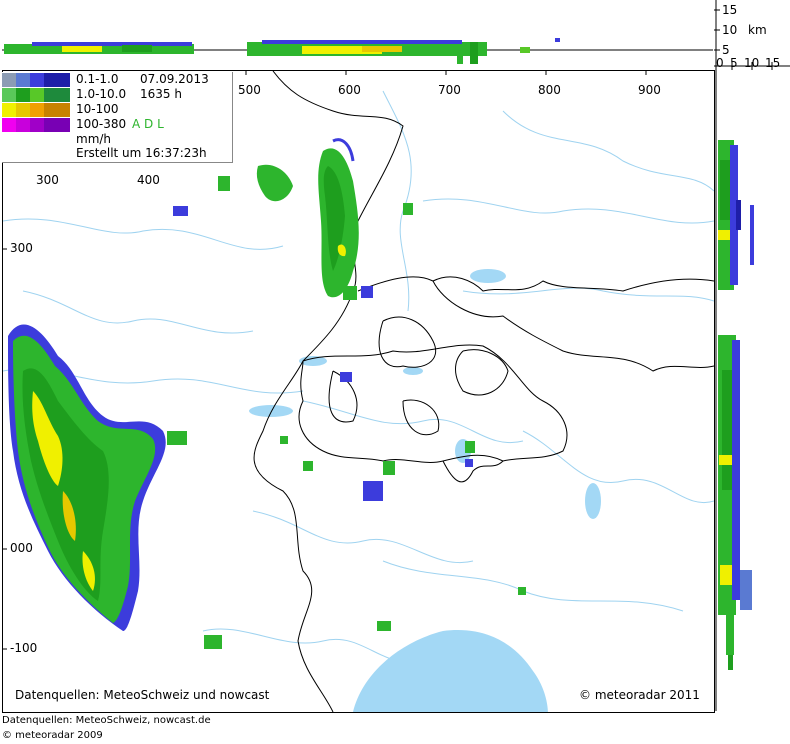  What do you see at coordinates (161, 94) in the screenshot?
I see `legend-time: 1635 h` at bounding box center [161, 94].